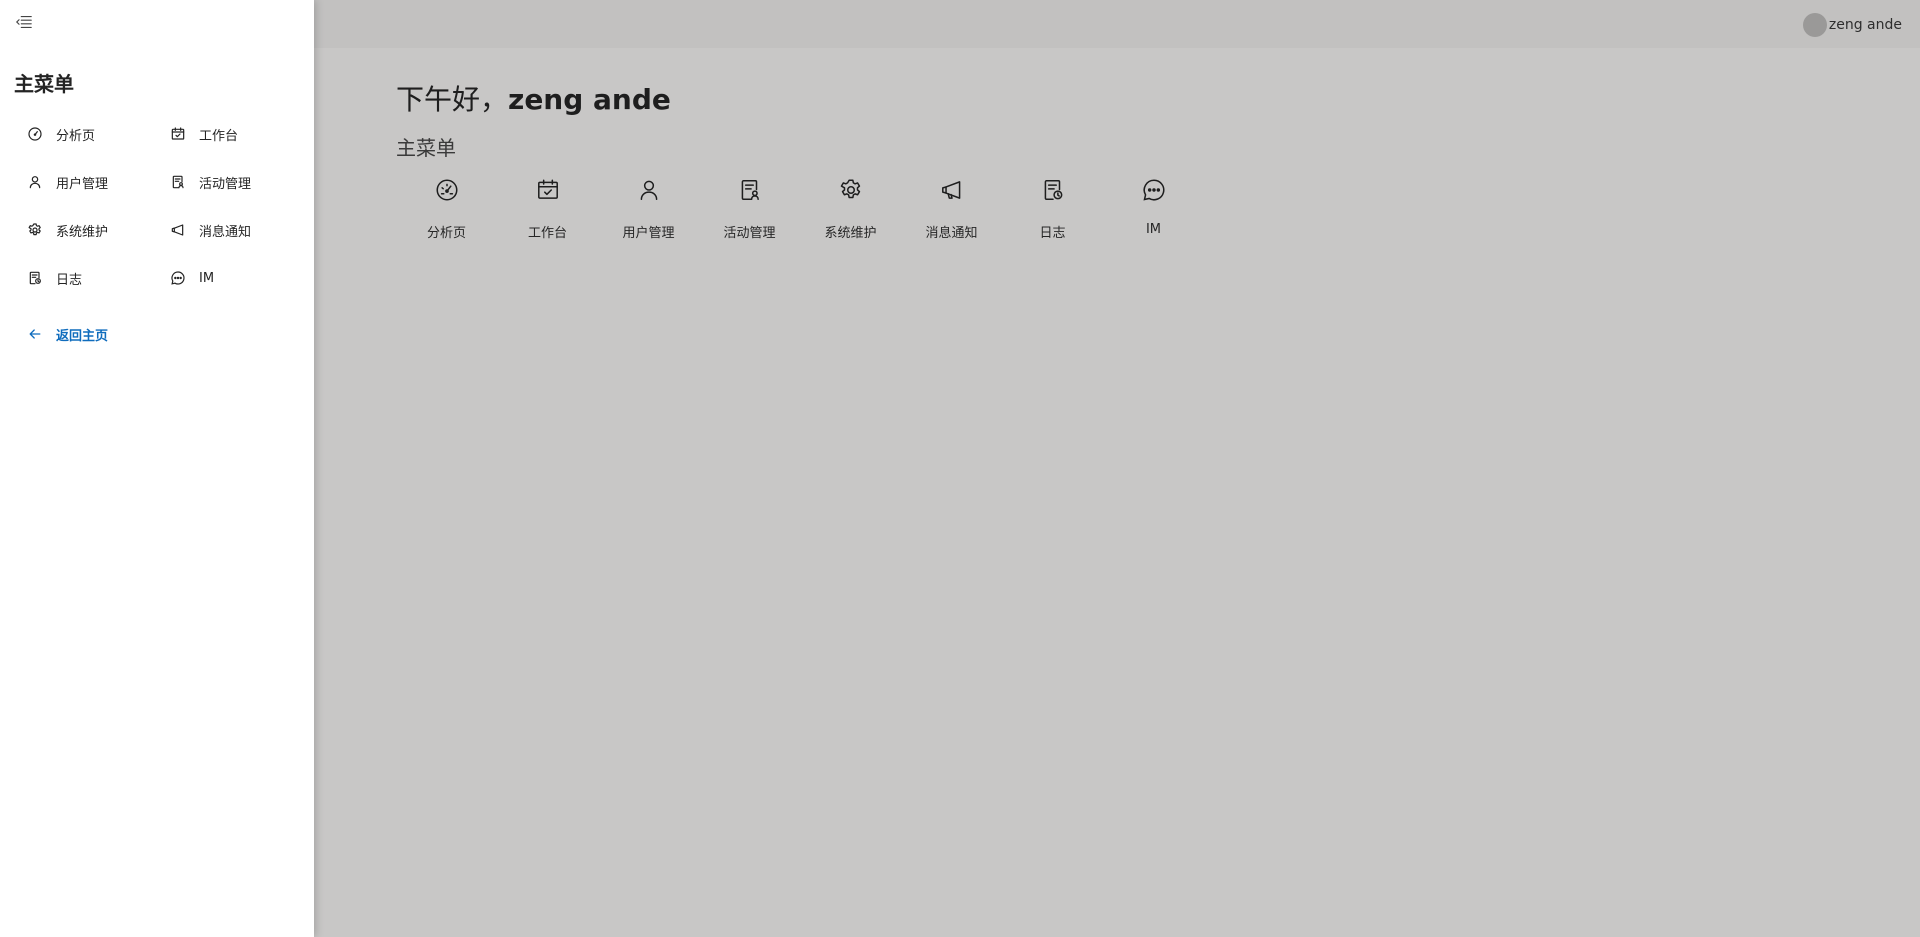  Describe the element at coordinates (850, 215) in the screenshot. I see `tile-system-maintenance: 系统维护` at that location.